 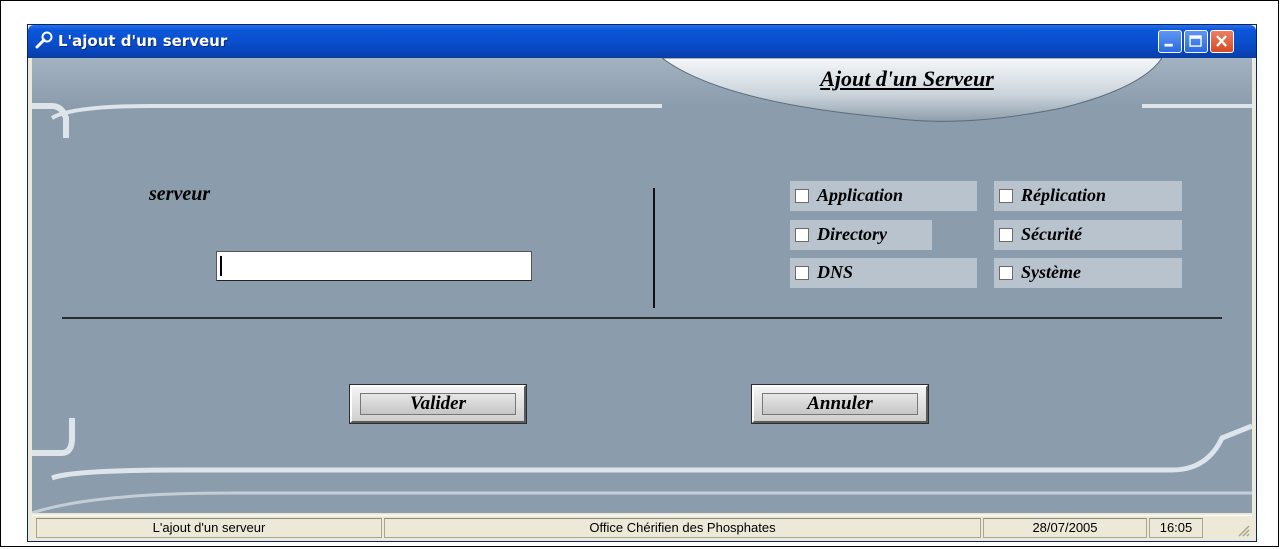 What do you see at coordinates (907, 78) in the screenshot?
I see `page-title: Ajout d'un Serveur` at bounding box center [907, 78].